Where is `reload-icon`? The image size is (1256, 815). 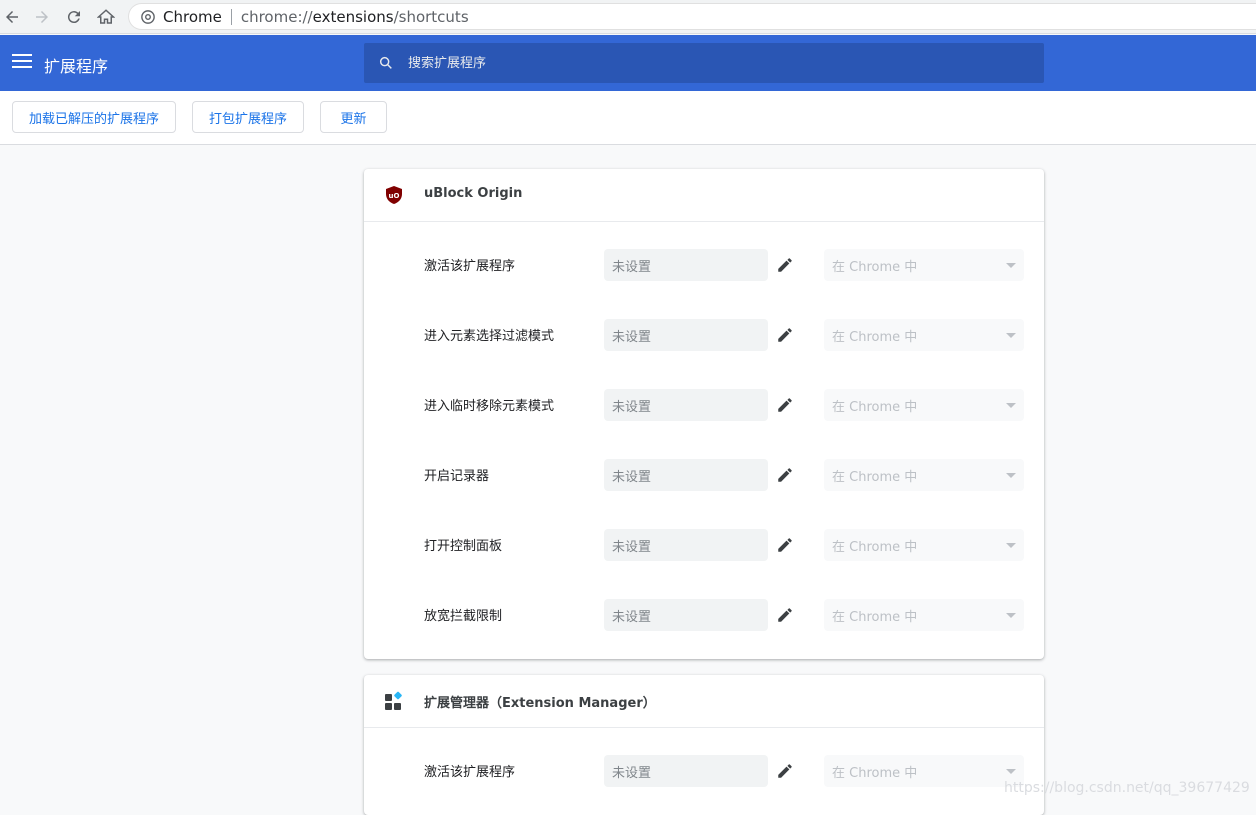
reload-icon is located at coordinates (73, 17).